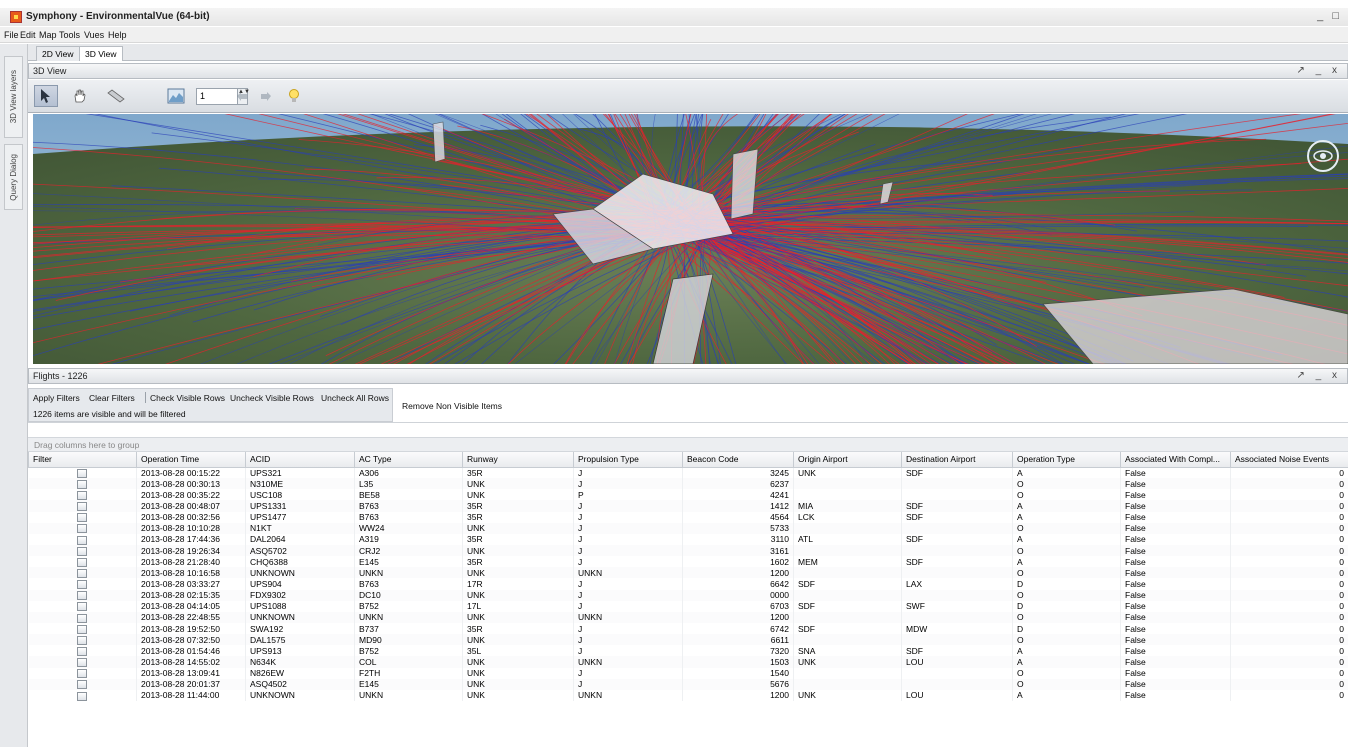 The image size is (1348, 747). What do you see at coordinates (69, 35) in the screenshot?
I see `menu-tools: Tools` at bounding box center [69, 35].